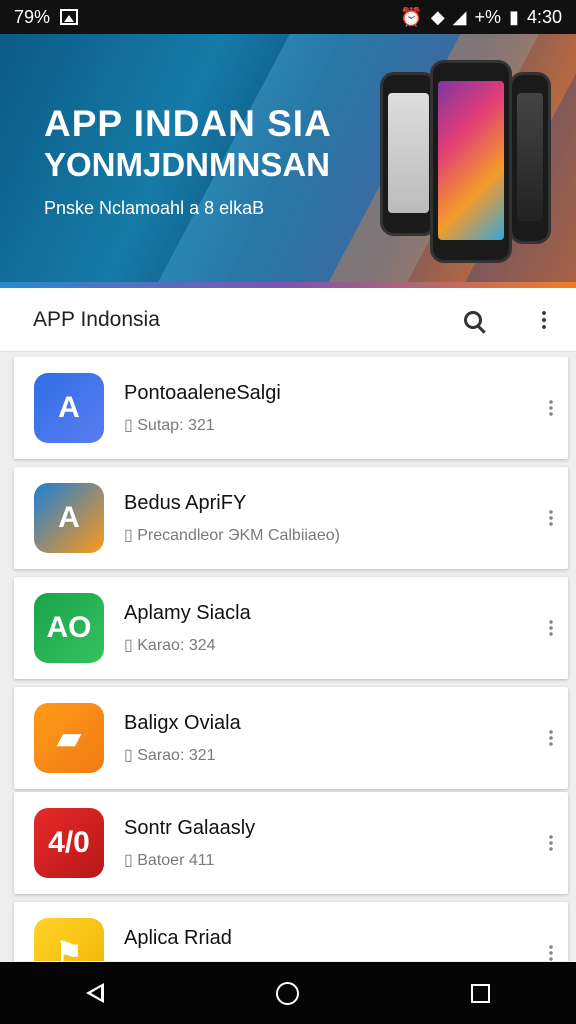  What do you see at coordinates (96, 319) in the screenshot?
I see `toolbar-title: APP Indonsia` at bounding box center [96, 319].